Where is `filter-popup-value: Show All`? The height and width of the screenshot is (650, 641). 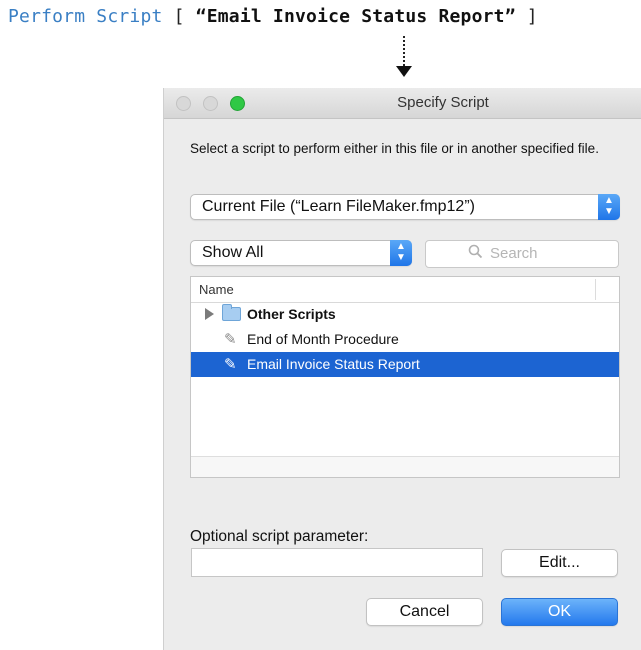
filter-popup-value: Show All is located at coordinates (233, 252).